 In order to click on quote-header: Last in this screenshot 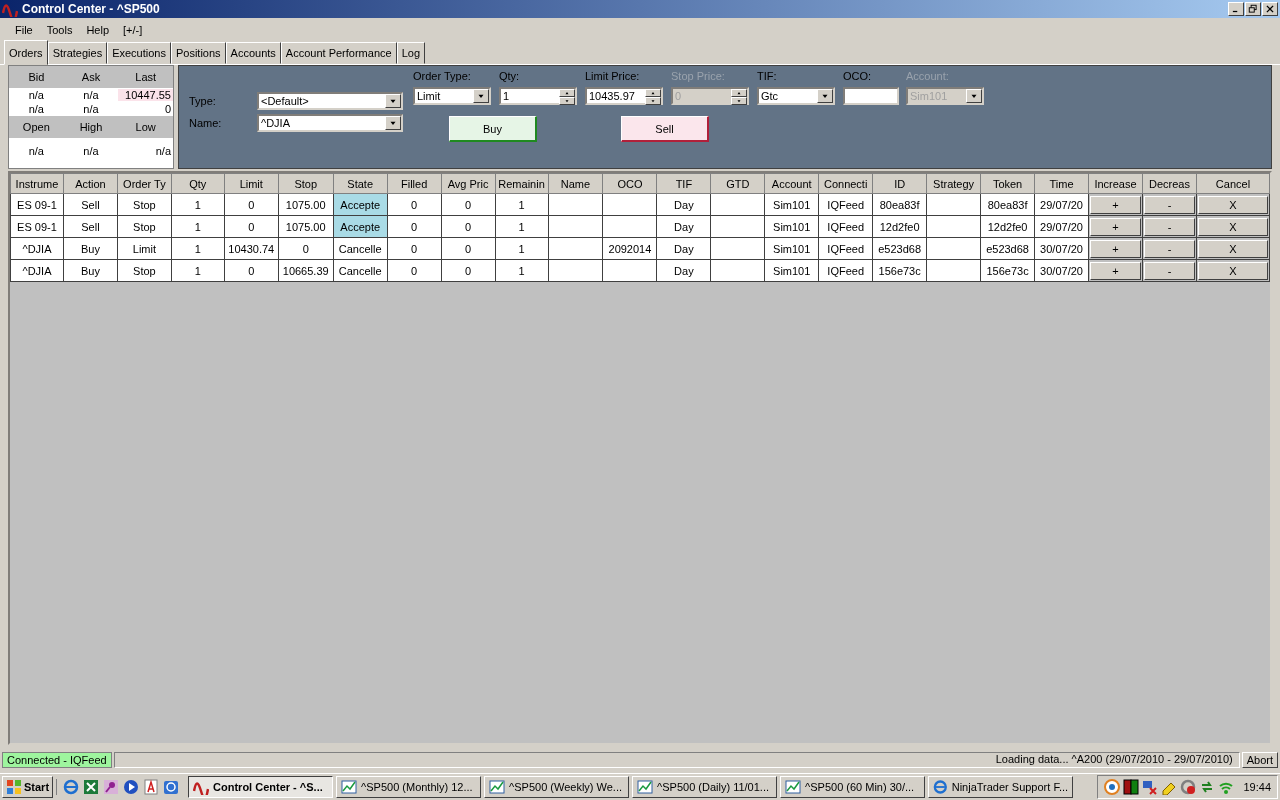, I will do `click(146, 77)`.